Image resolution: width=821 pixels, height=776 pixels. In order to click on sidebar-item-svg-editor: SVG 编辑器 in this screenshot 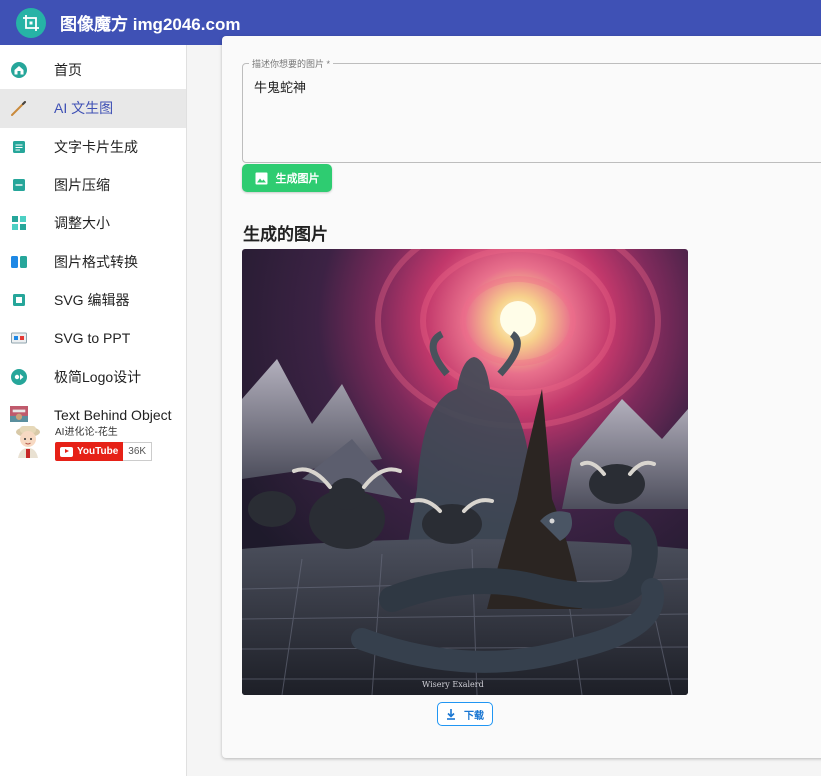, I will do `click(93, 300)`.